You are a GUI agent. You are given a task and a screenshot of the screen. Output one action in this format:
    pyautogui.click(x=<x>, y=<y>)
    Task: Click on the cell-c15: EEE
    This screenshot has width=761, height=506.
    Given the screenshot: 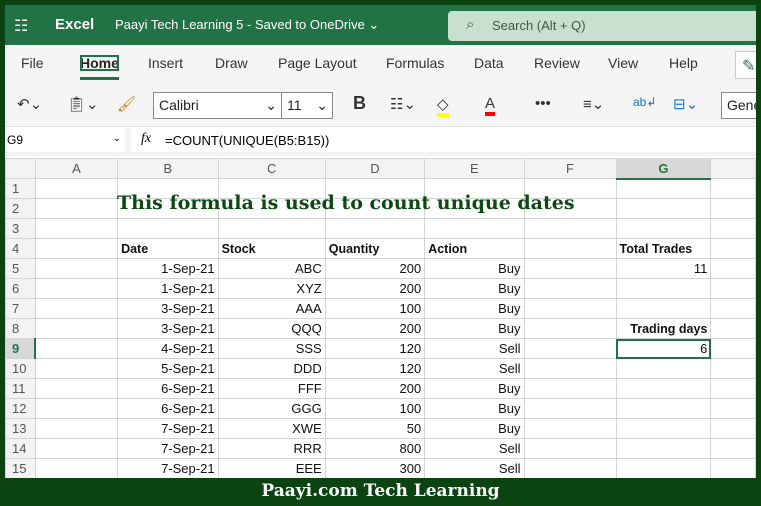 What is the action you would take?
    pyautogui.click(x=271, y=468)
    